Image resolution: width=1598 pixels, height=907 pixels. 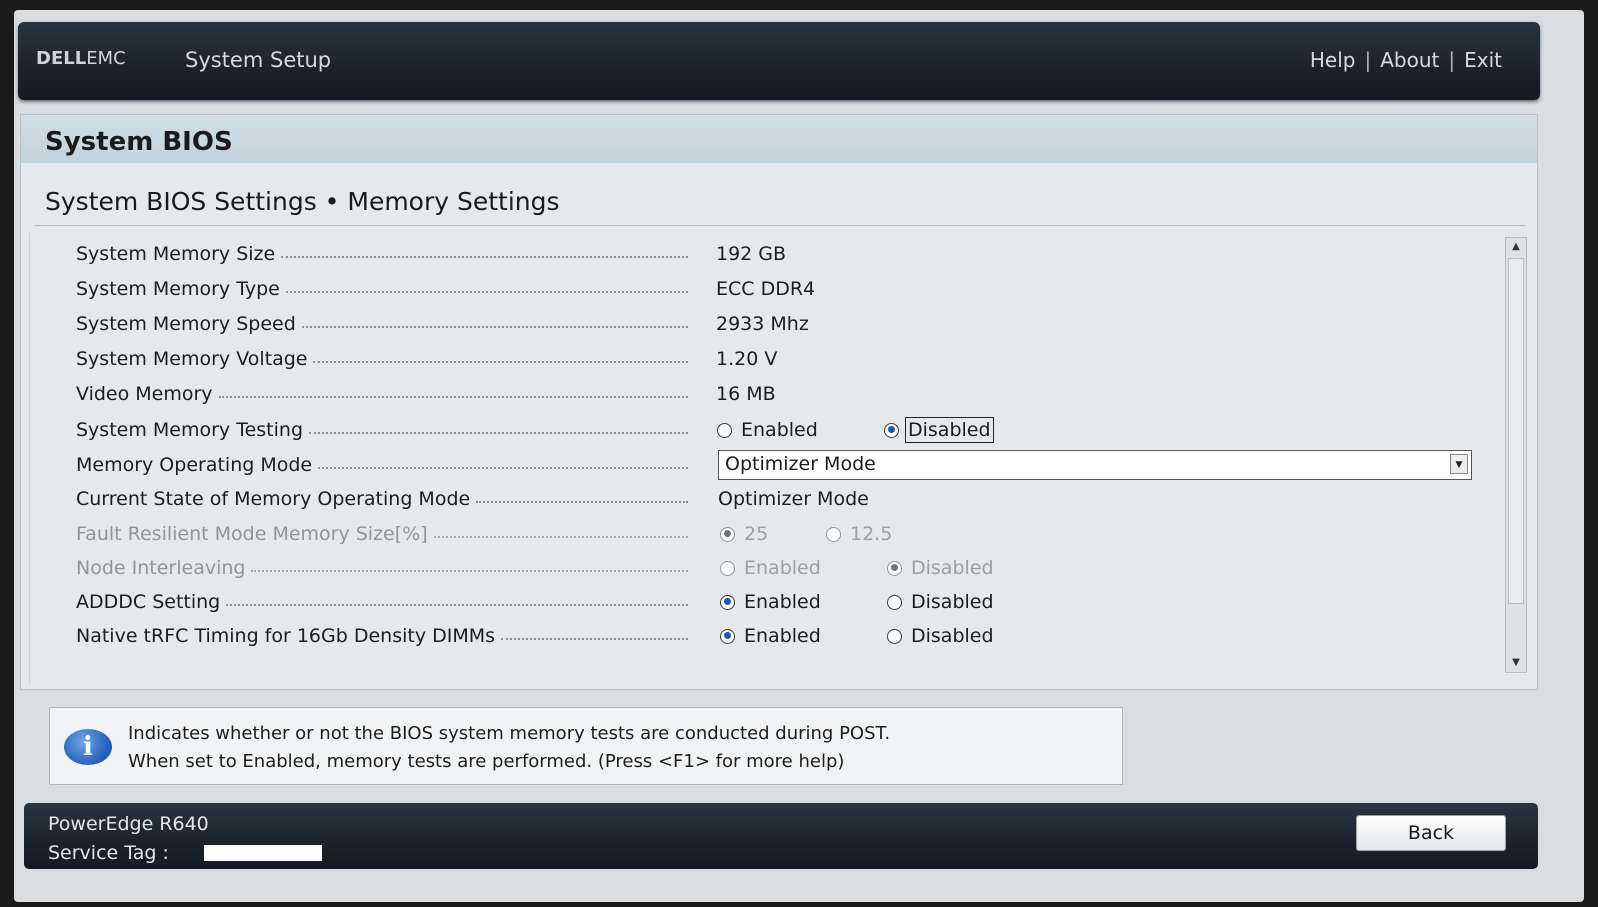 I want to click on setting-label: Current State of Memory Operating Mode, so click(x=273, y=499).